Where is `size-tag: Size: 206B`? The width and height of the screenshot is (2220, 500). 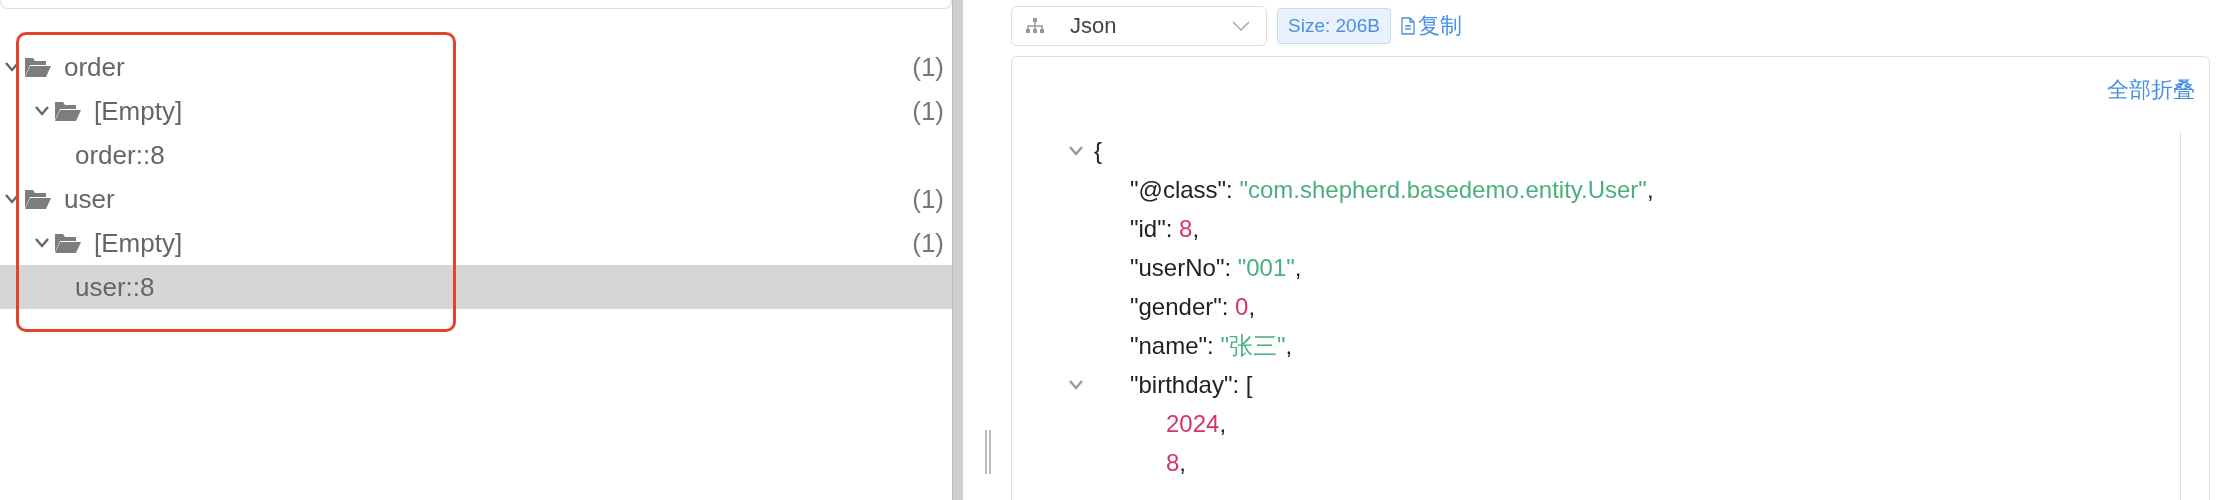
size-tag: Size: 206B is located at coordinates (1334, 26).